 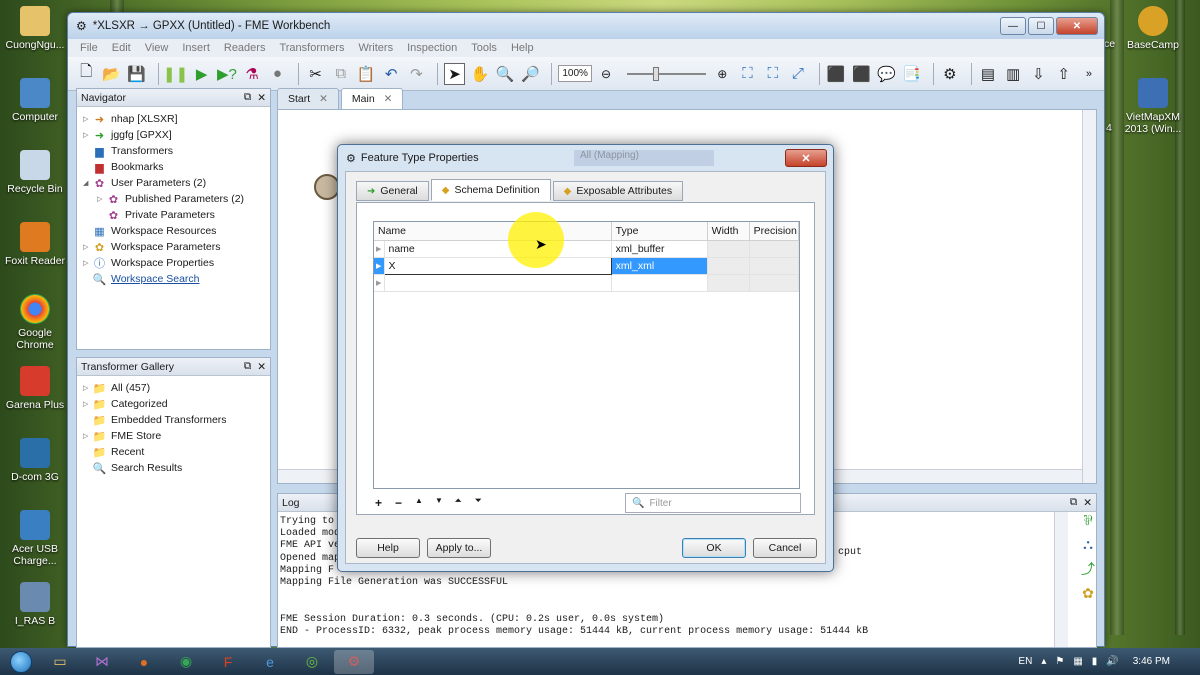 I want to click on tab-general: ➜ General, so click(x=392, y=191).